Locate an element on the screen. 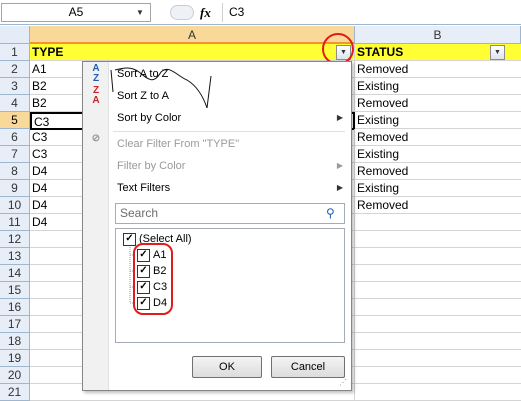 This screenshot has height=401, width=521. row-header: 8 is located at coordinates (15, 171).